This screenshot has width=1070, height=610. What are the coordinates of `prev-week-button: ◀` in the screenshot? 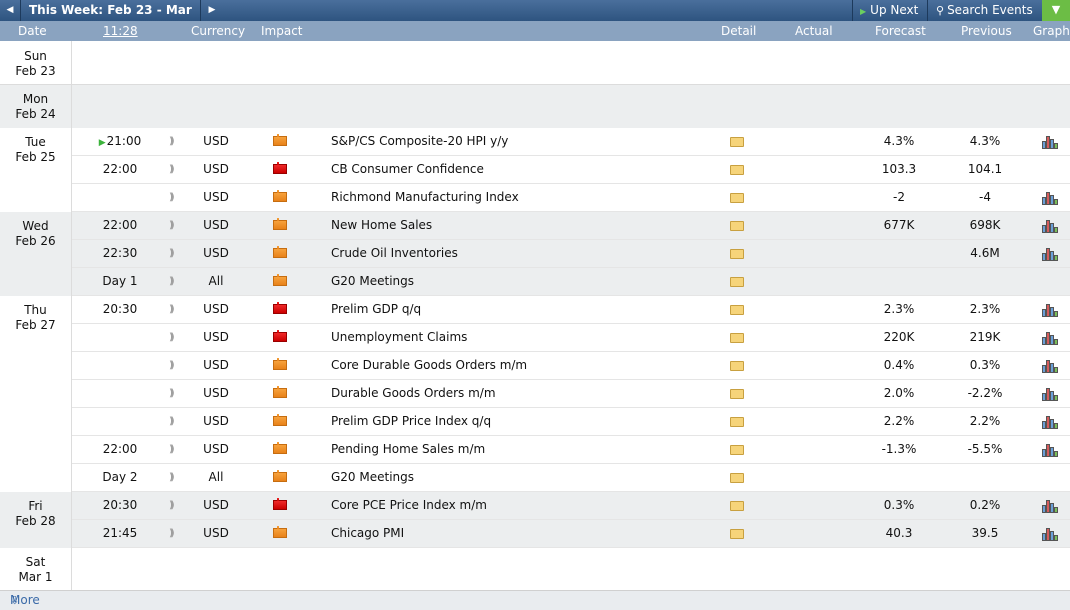 It's located at (10, 10).